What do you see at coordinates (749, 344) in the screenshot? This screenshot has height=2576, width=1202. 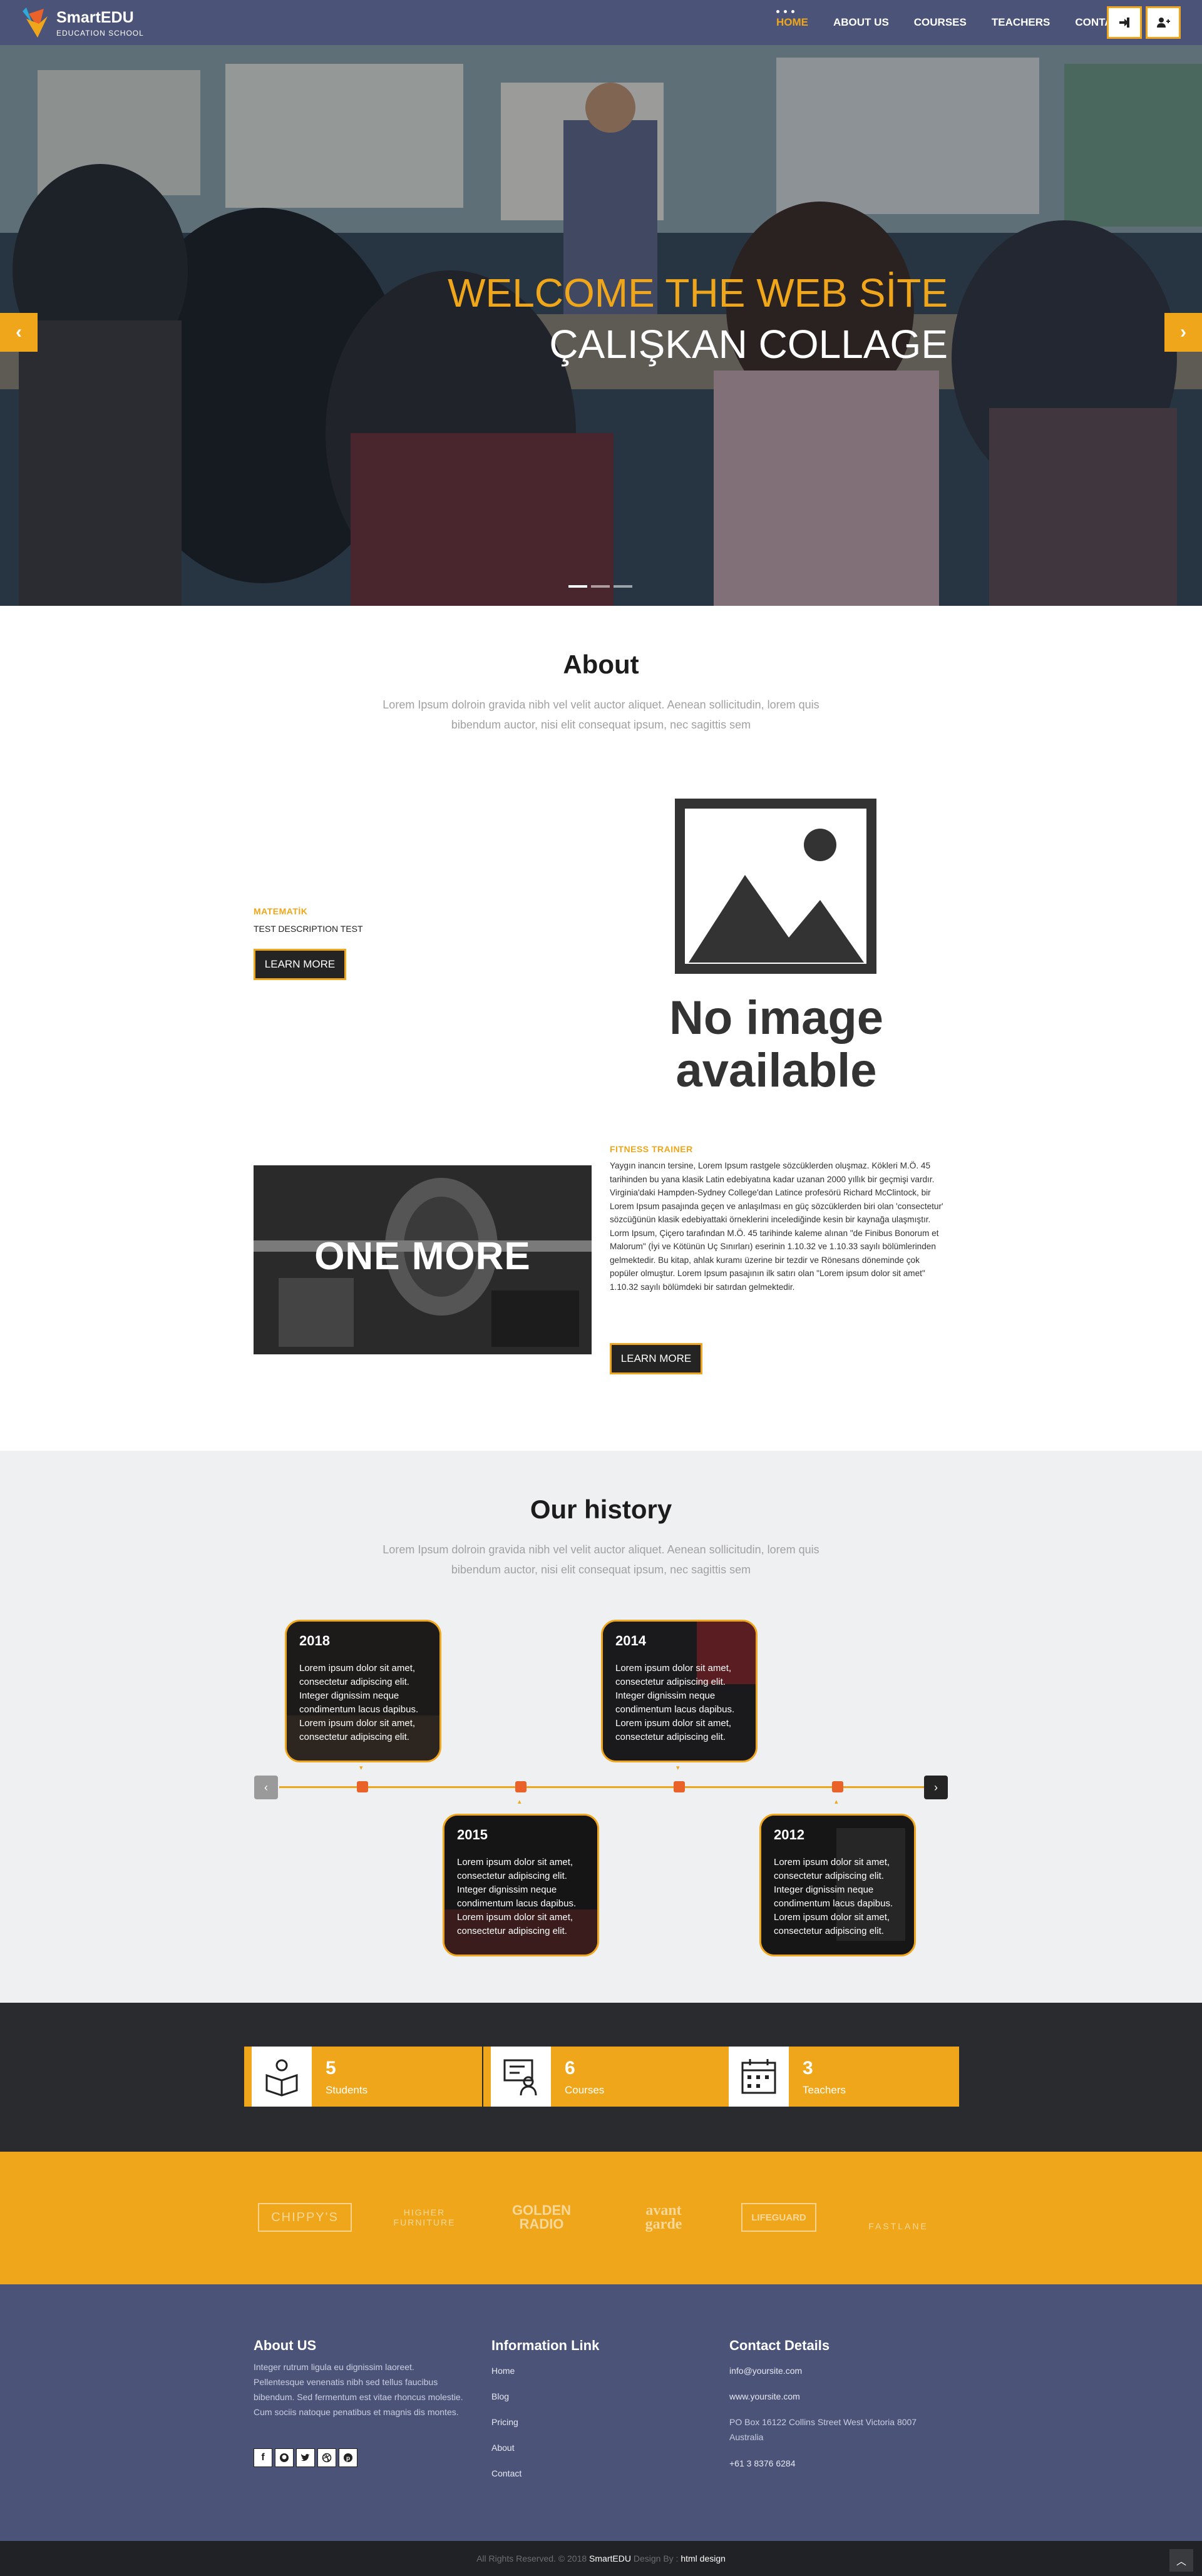 I see `hero-title-rest: ÇALIŞKAN COLLAGE` at bounding box center [749, 344].